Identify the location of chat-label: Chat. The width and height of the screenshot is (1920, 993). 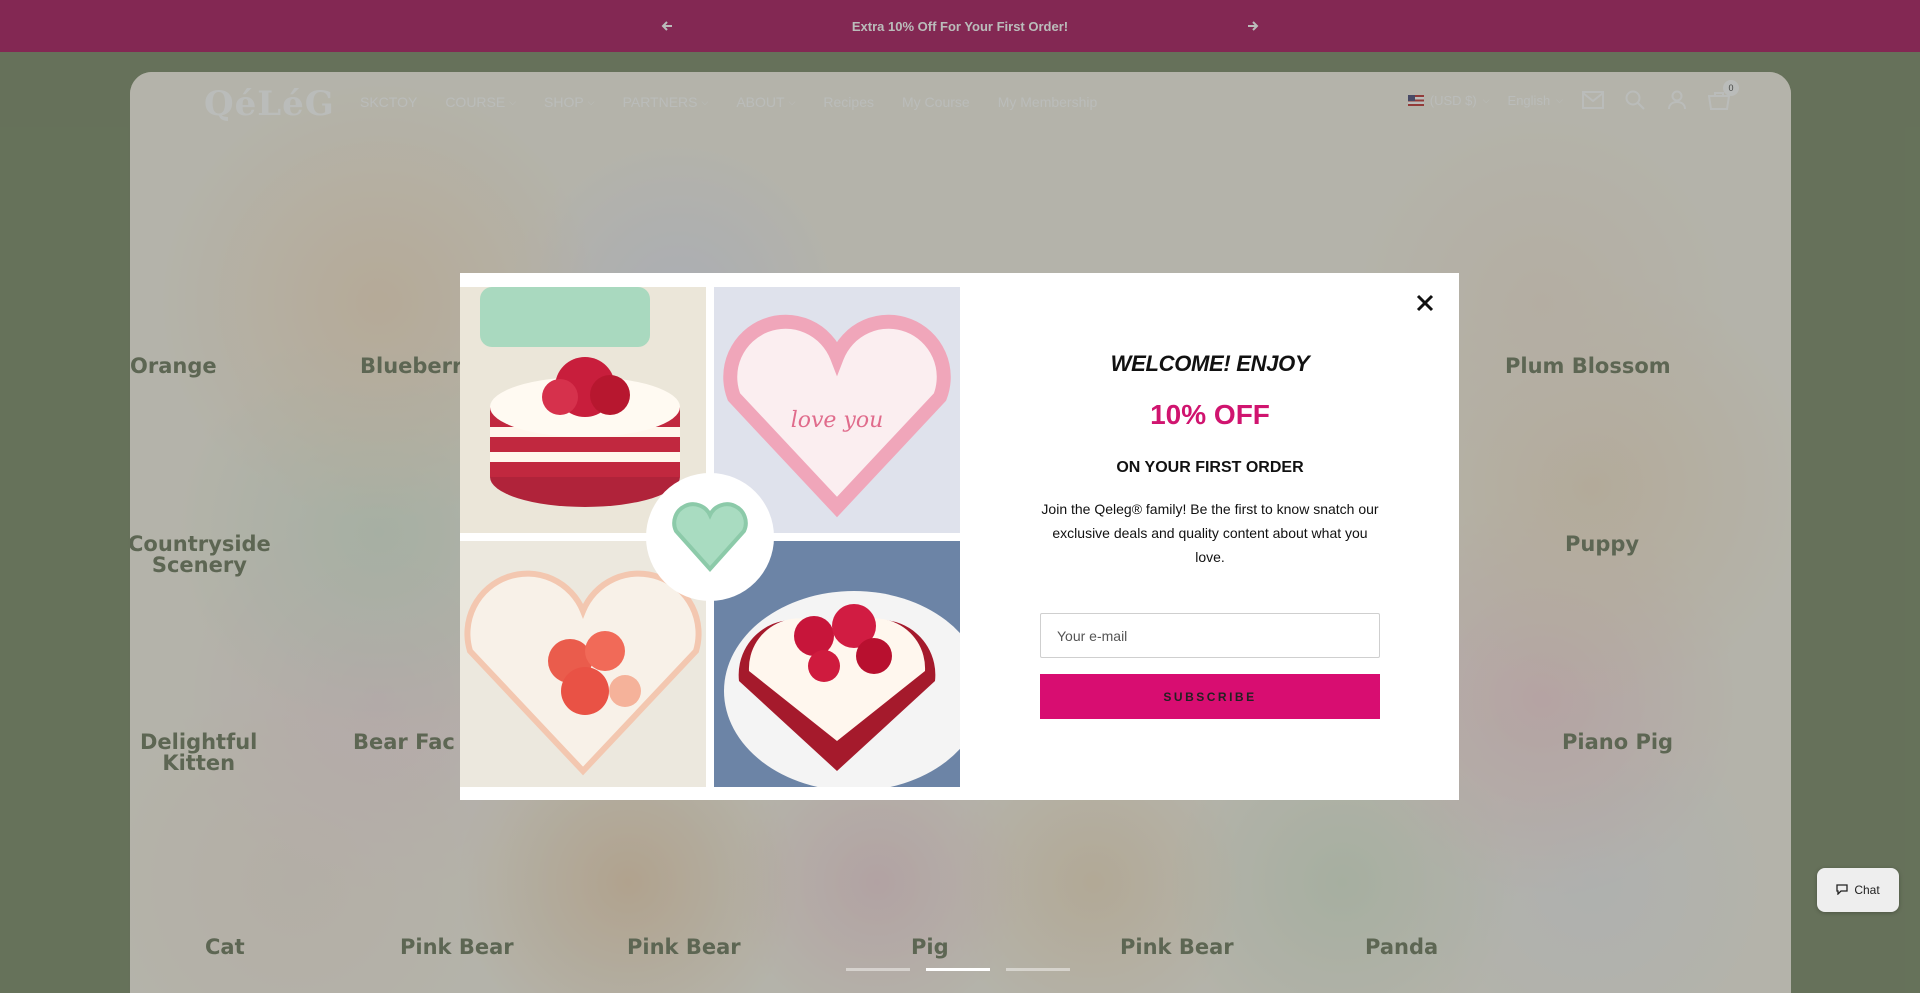
(1867, 890).